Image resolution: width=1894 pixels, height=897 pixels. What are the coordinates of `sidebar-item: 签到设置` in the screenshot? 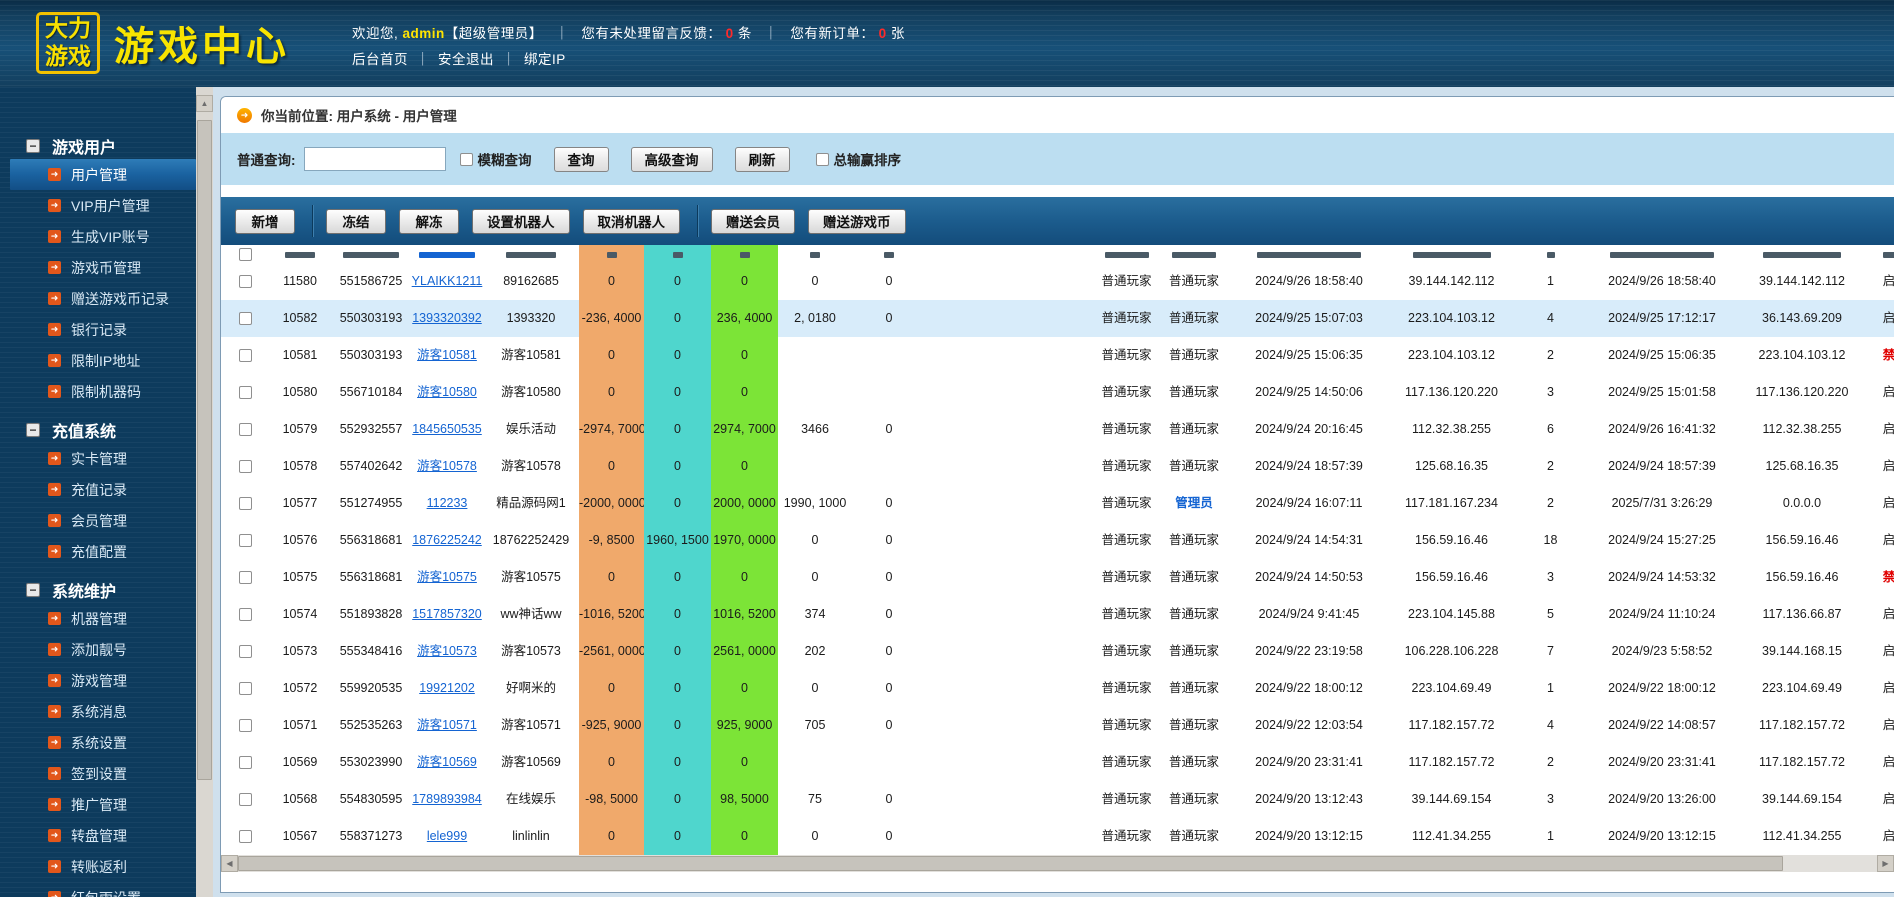 It's located at (98, 773).